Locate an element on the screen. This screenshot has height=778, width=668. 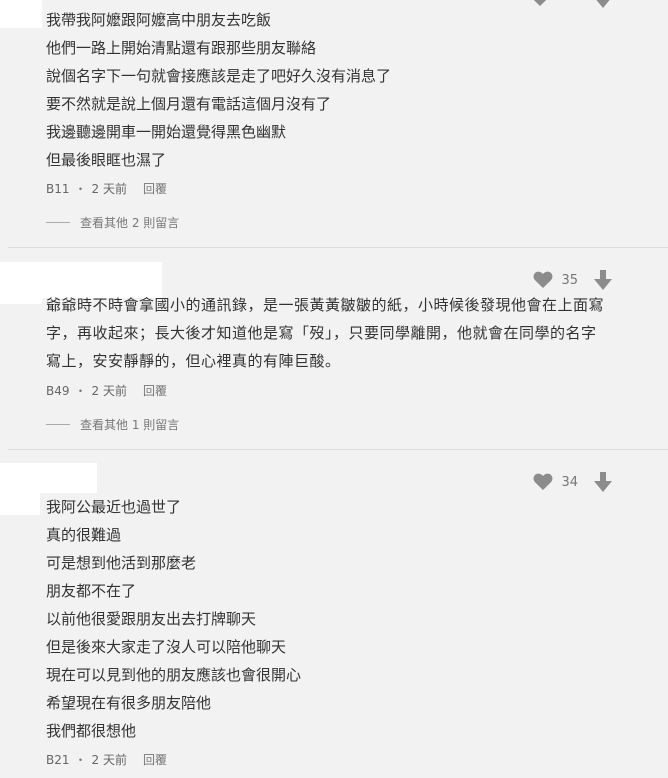
comment-meta: B11 ・ 2 天前 回覆 is located at coordinates (106, 188).